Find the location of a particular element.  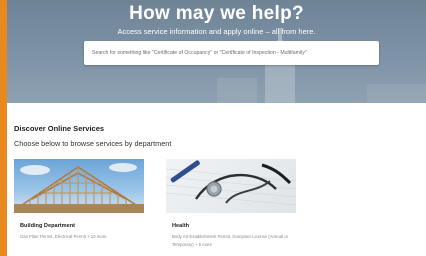

house-framing-image is located at coordinates (79, 186).